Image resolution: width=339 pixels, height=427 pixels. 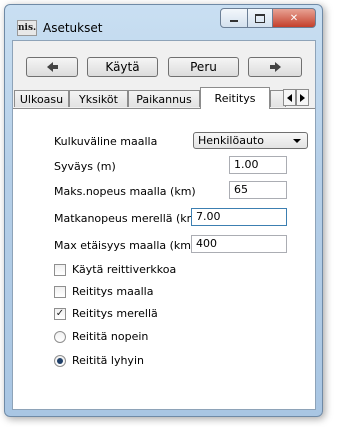 What do you see at coordinates (239, 244) in the screenshot?
I see `max-distance-land-input: 400` at bounding box center [239, 244].